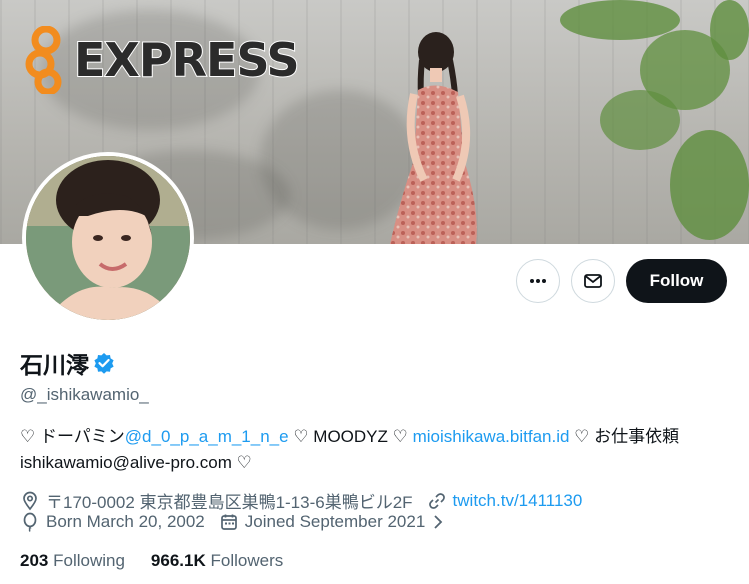 This screenshot has height=584, width=749. I want to click on website-link: twitch.tv/1411130, so click(518, 501).